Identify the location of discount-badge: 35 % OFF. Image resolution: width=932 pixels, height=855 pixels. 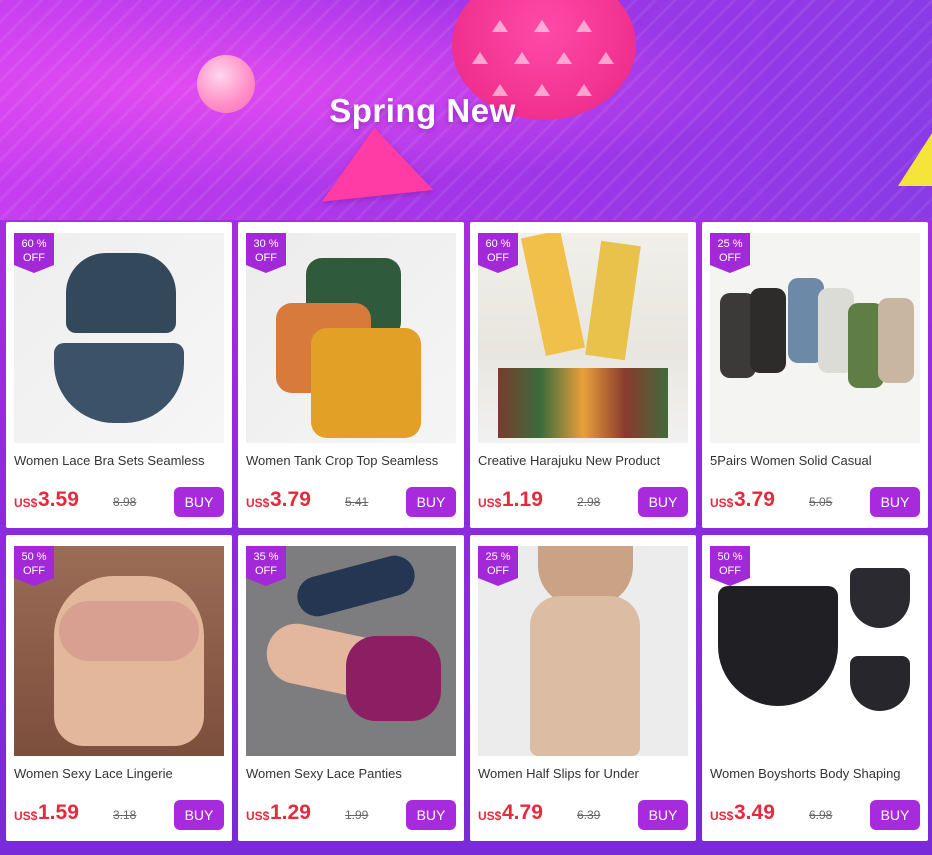
(266, 566).